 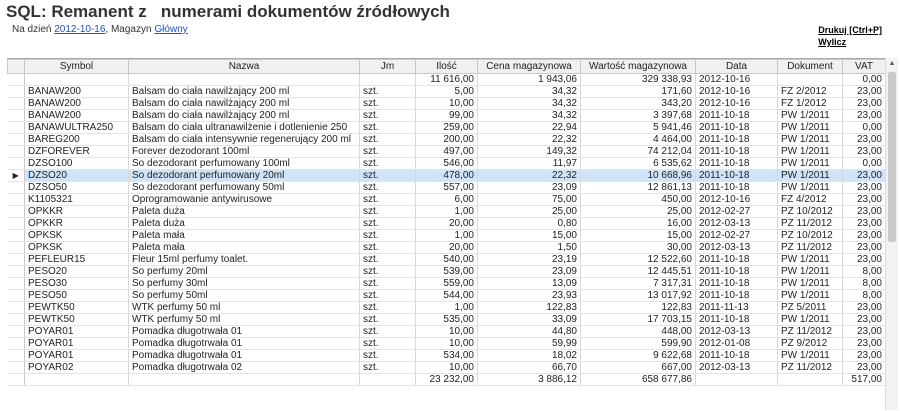 What do you see at coordinates (244, 151) in the screenshot?
I see `cell: Forever dezodorant 100ml` at bounding box center [244, 151].